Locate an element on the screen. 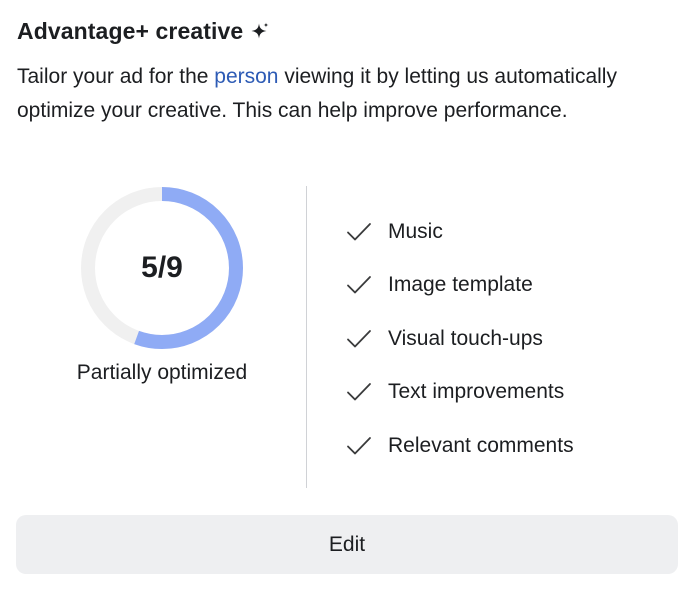  section-title: Advantage+ creative is located at coordinates (143, 31).